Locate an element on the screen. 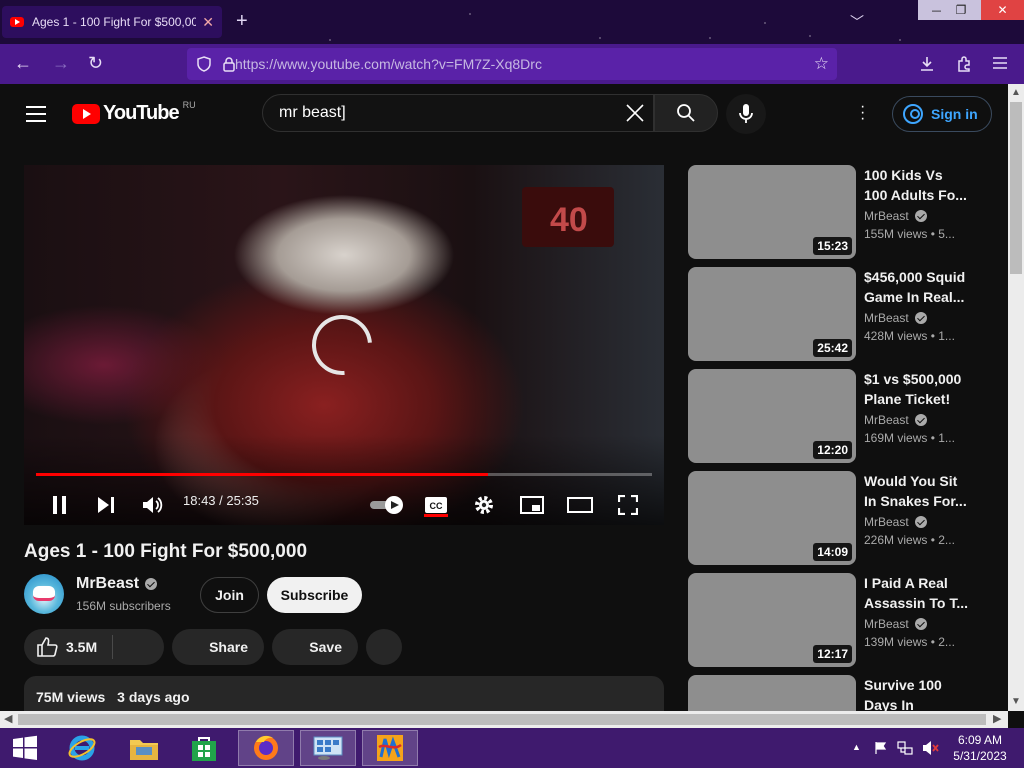 This screenshot has width=1024, height=768. extensions-puzzle-icon is located at coordinates (964, 64).